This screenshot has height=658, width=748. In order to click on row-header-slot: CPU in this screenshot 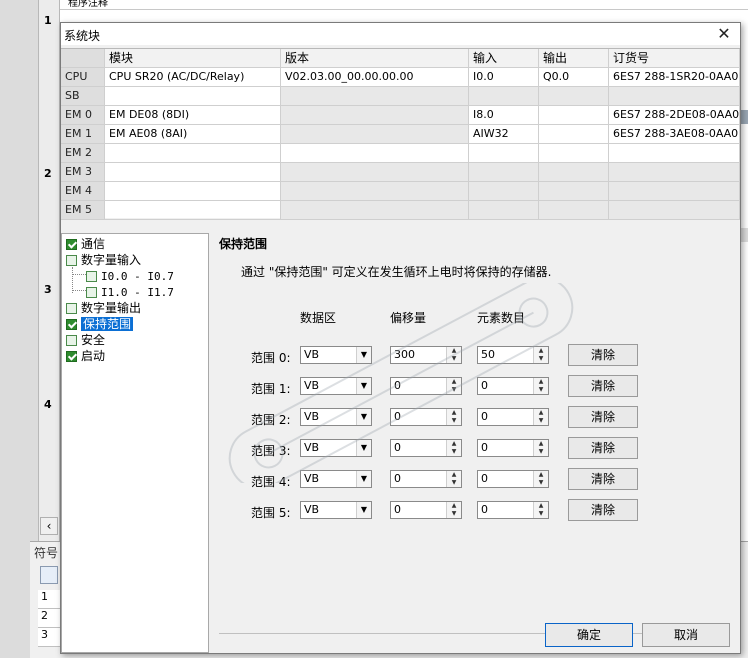, I will do `click(83, 77)`.